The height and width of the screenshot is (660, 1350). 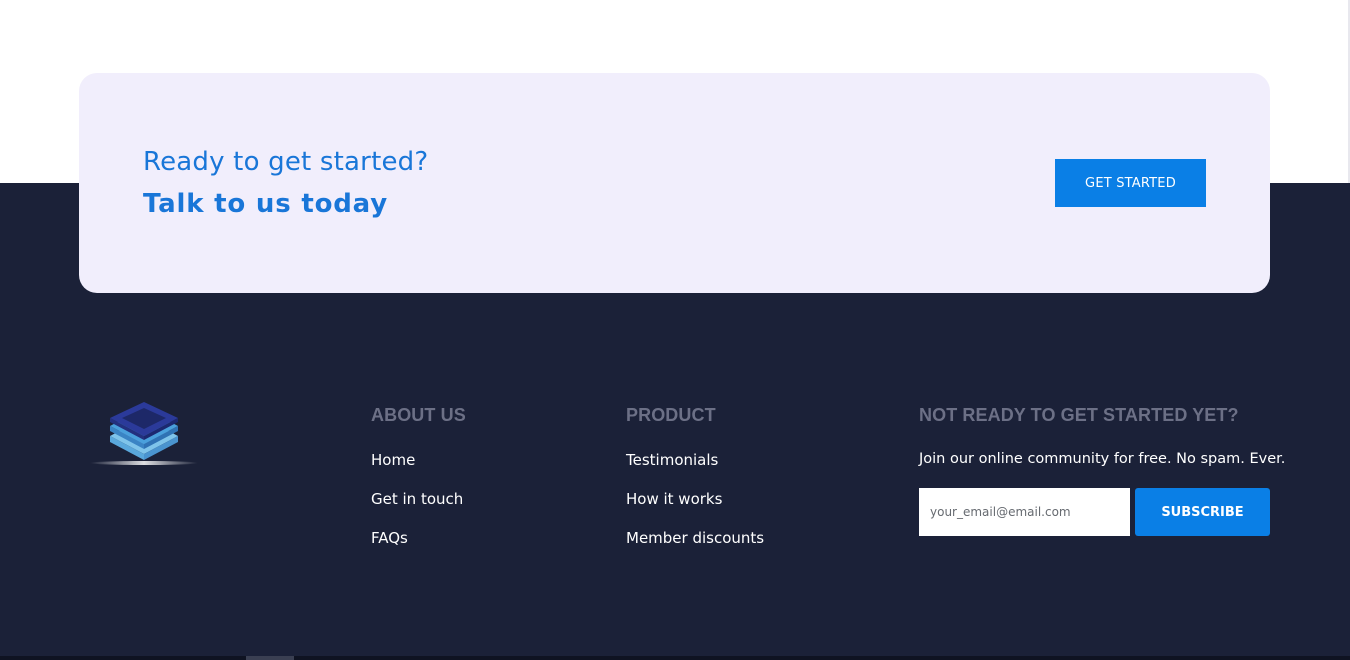 What do you see at coordinates (1079, 415) in the screenshot?
I see `newsletter-heading: NOT READY TO GET STARTED YET?` at bounding box center [1079, 415].